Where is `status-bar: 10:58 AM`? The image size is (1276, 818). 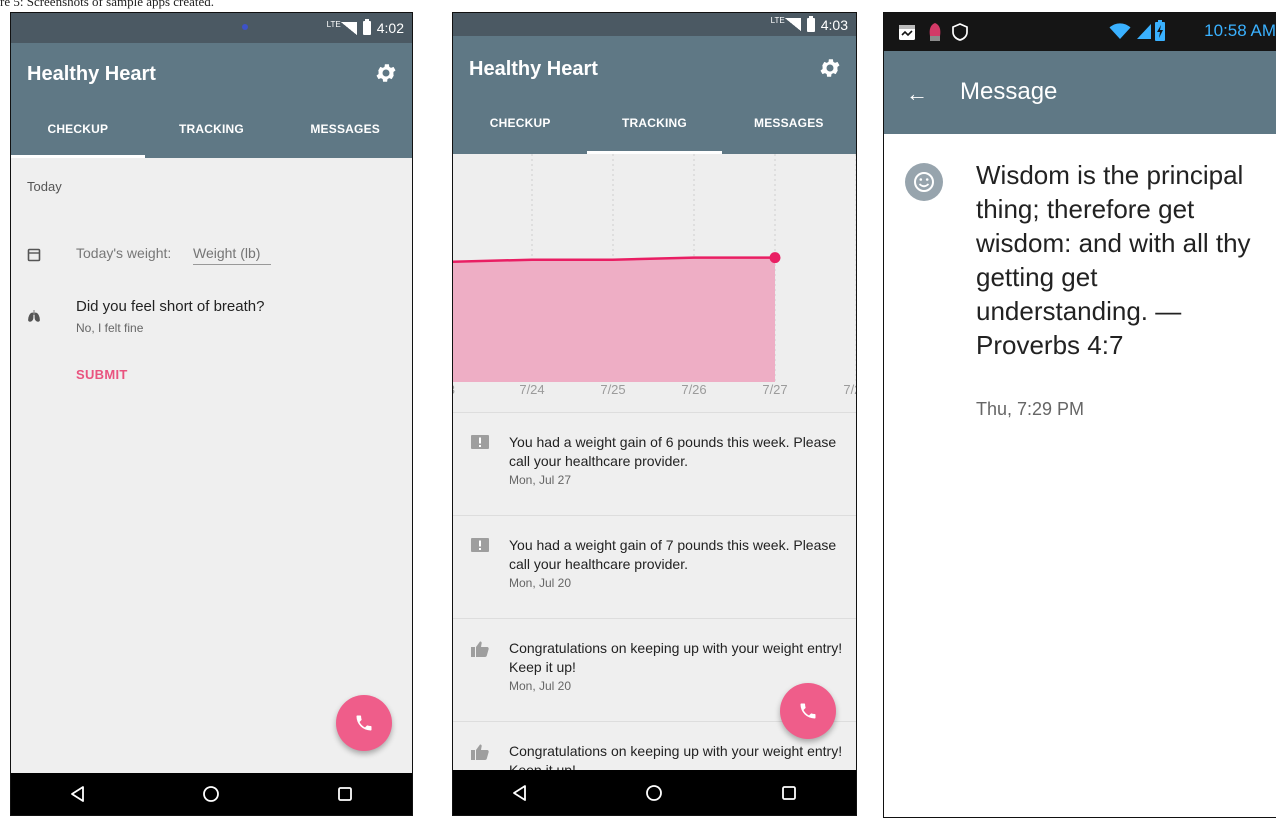
status-bar: 10:58 AM is located at coordinates (1080, 32).